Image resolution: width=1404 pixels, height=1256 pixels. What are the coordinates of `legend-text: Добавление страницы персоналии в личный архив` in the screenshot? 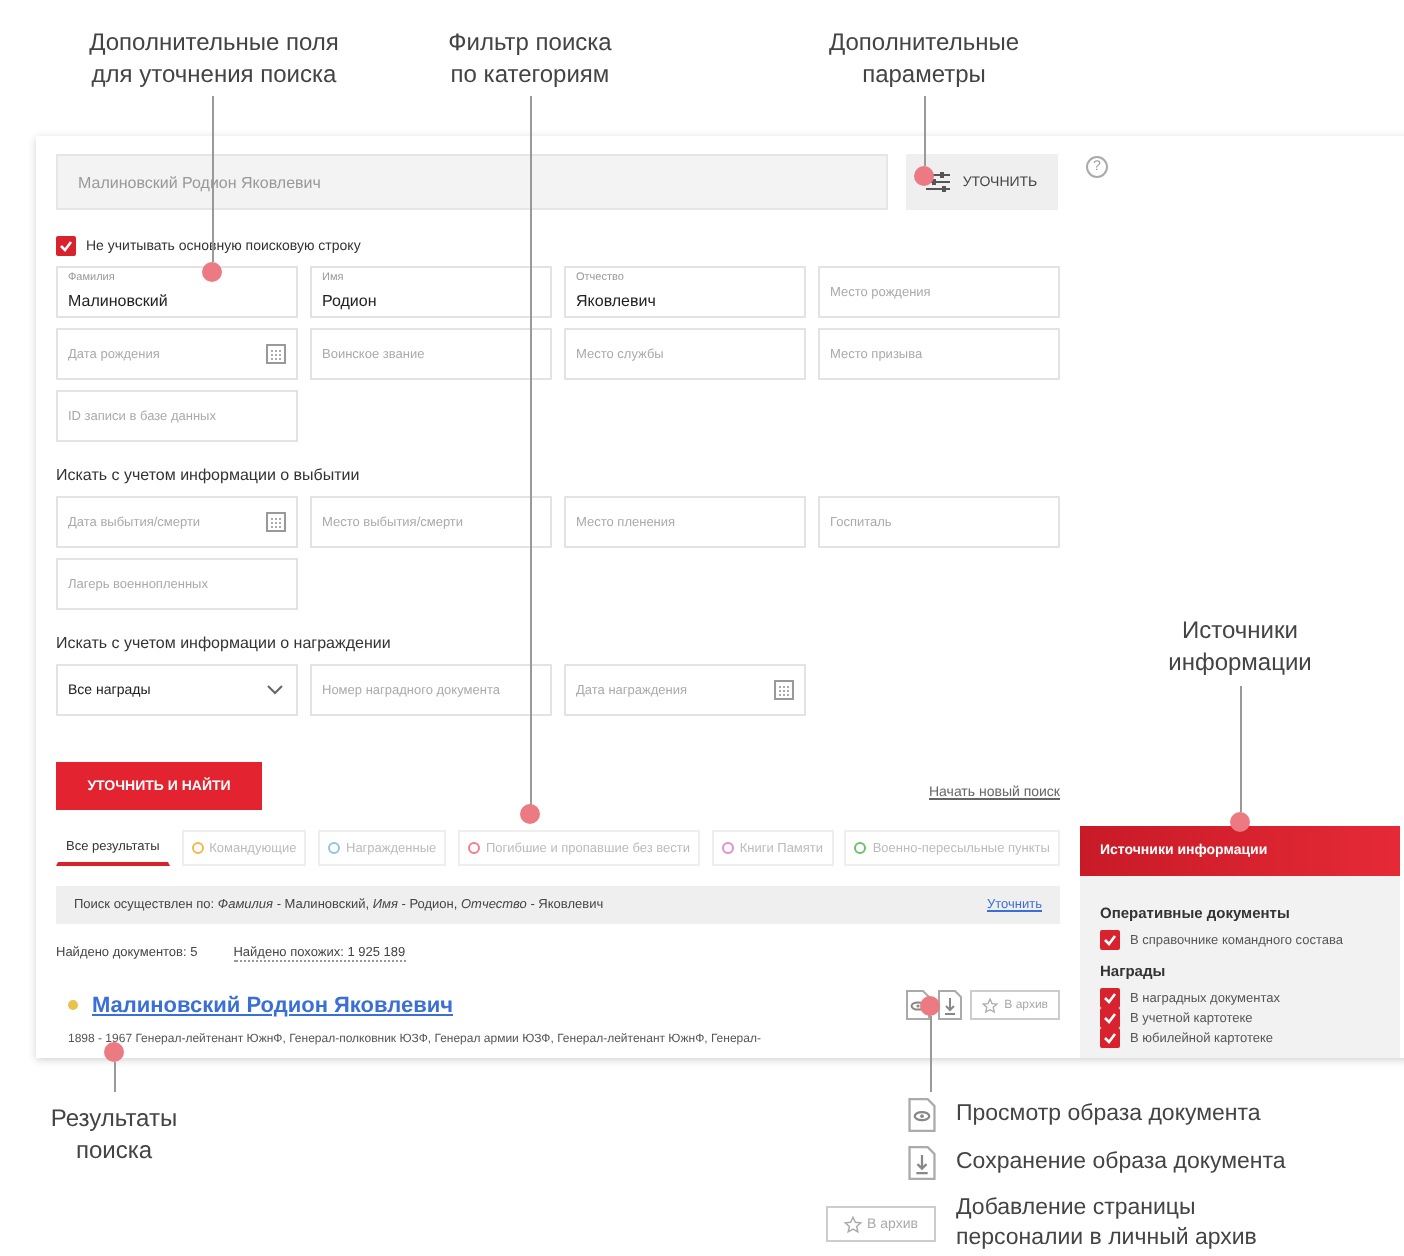 It's located at (1107, 1224).